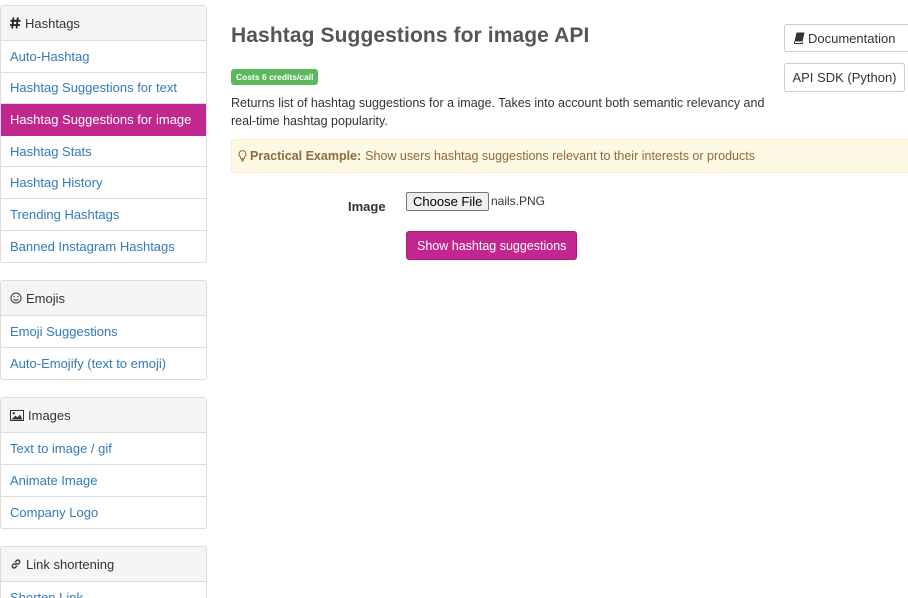 This screenshot has height=598, width=908. What do you see at coordinates (103, 89) in the screenshot?
I see `sidebar-item-hashtag-suggestions-text: Hashtag Suggestions for text` at bounding box center [103, 89].